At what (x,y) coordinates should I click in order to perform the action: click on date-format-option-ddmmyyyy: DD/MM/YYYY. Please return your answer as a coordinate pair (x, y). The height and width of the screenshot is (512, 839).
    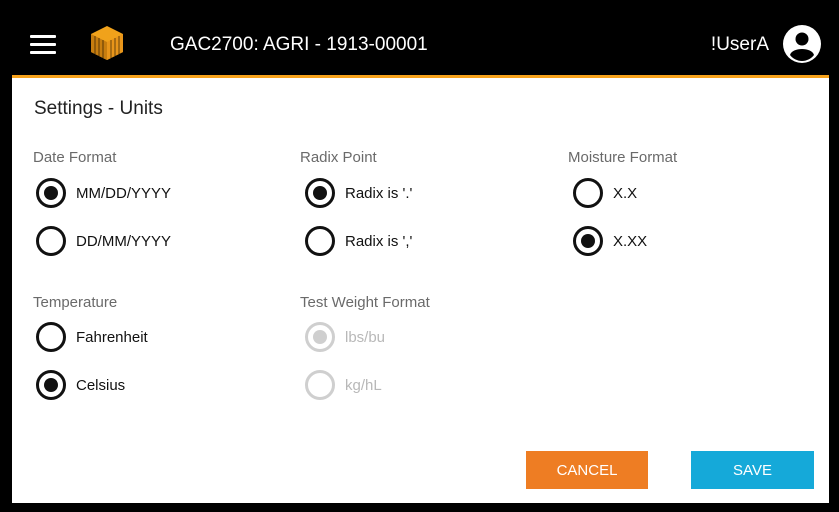
    Looking at the image, I should click on (103, 241).